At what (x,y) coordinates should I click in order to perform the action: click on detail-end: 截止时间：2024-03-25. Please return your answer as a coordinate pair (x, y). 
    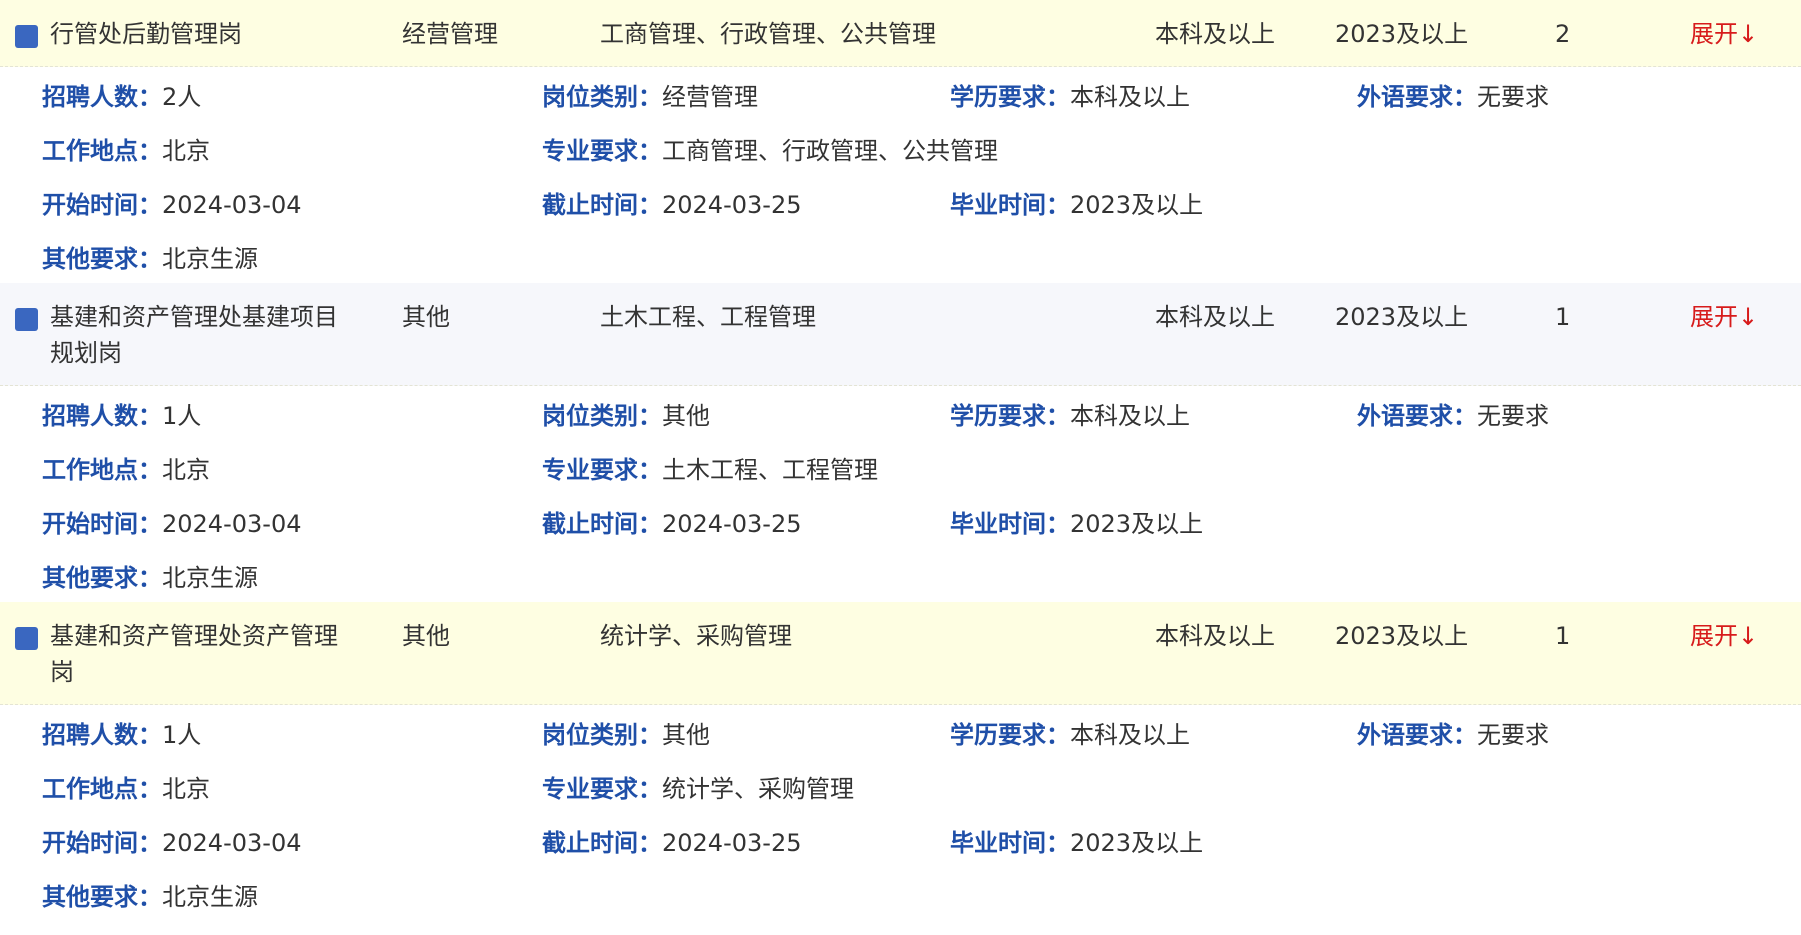
    Looking at the image, I should click on (671, 524).